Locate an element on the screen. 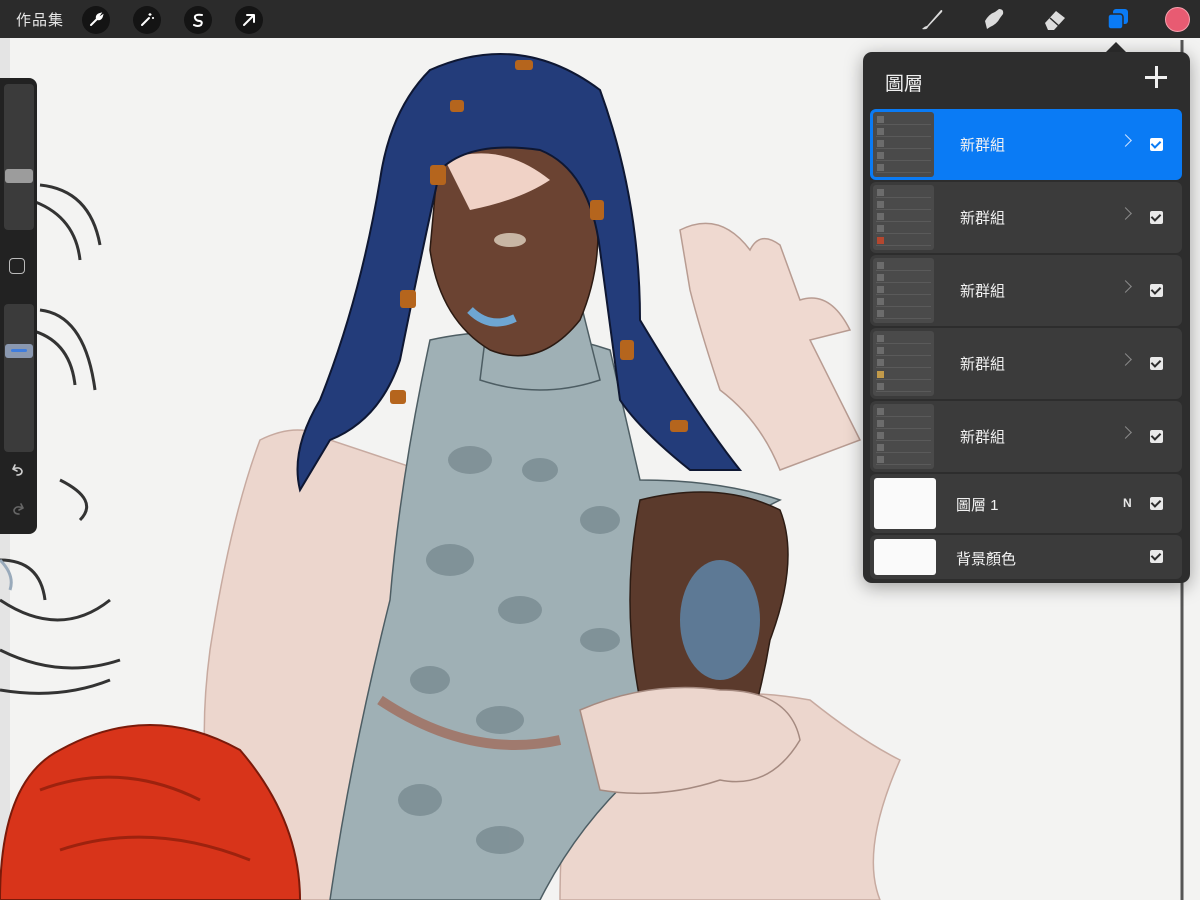  brush-icon is located at coordinates (932, 19).